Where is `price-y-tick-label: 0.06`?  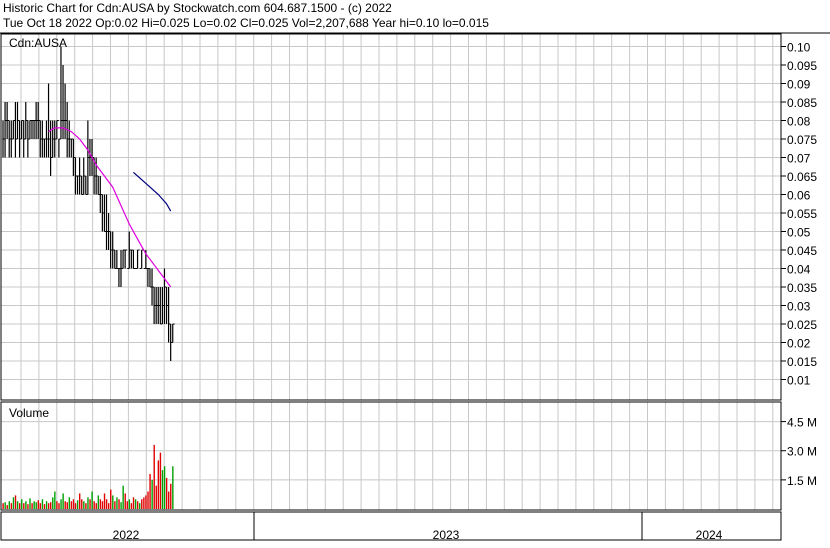
price-y-tick-label: 0.06 is located at coordinates (799, 196).